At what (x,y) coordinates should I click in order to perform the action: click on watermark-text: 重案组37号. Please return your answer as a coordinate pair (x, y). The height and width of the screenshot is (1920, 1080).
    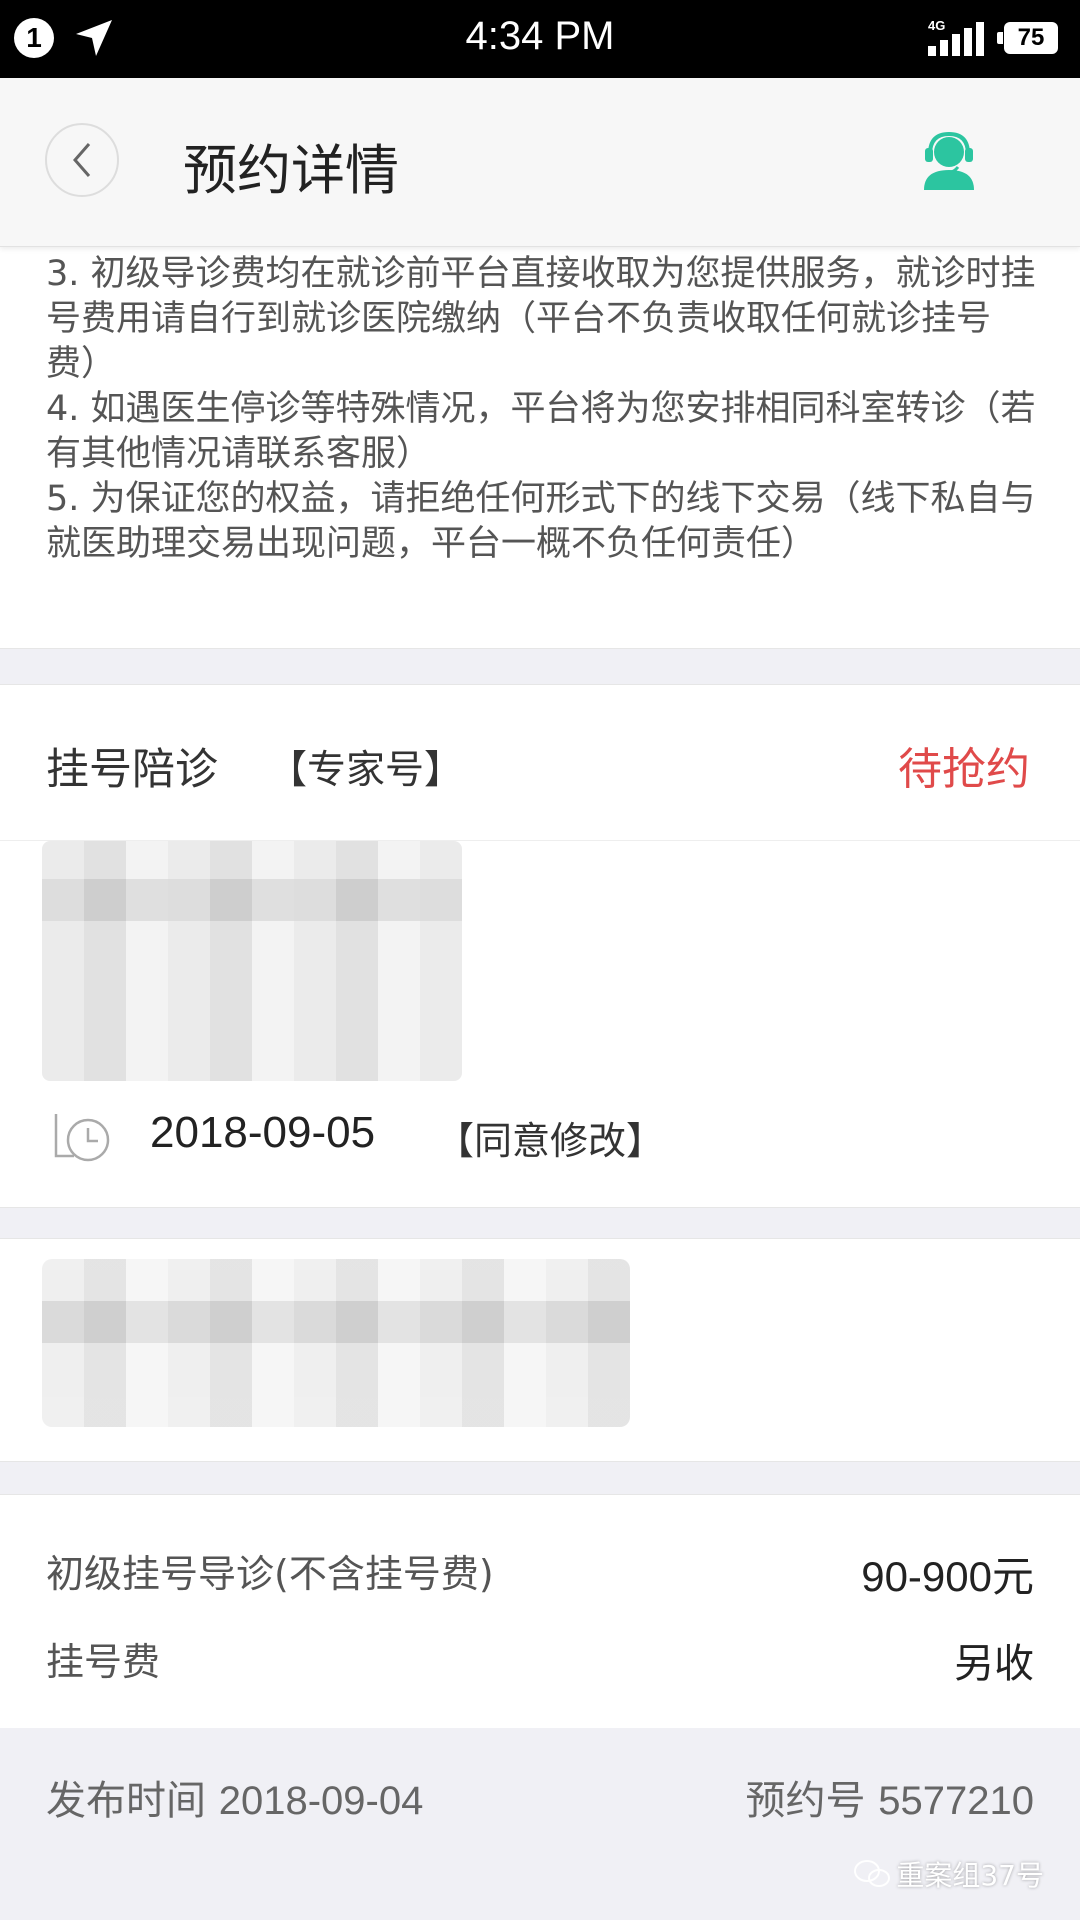
    Looking at the image, I should click on (970, 1875).